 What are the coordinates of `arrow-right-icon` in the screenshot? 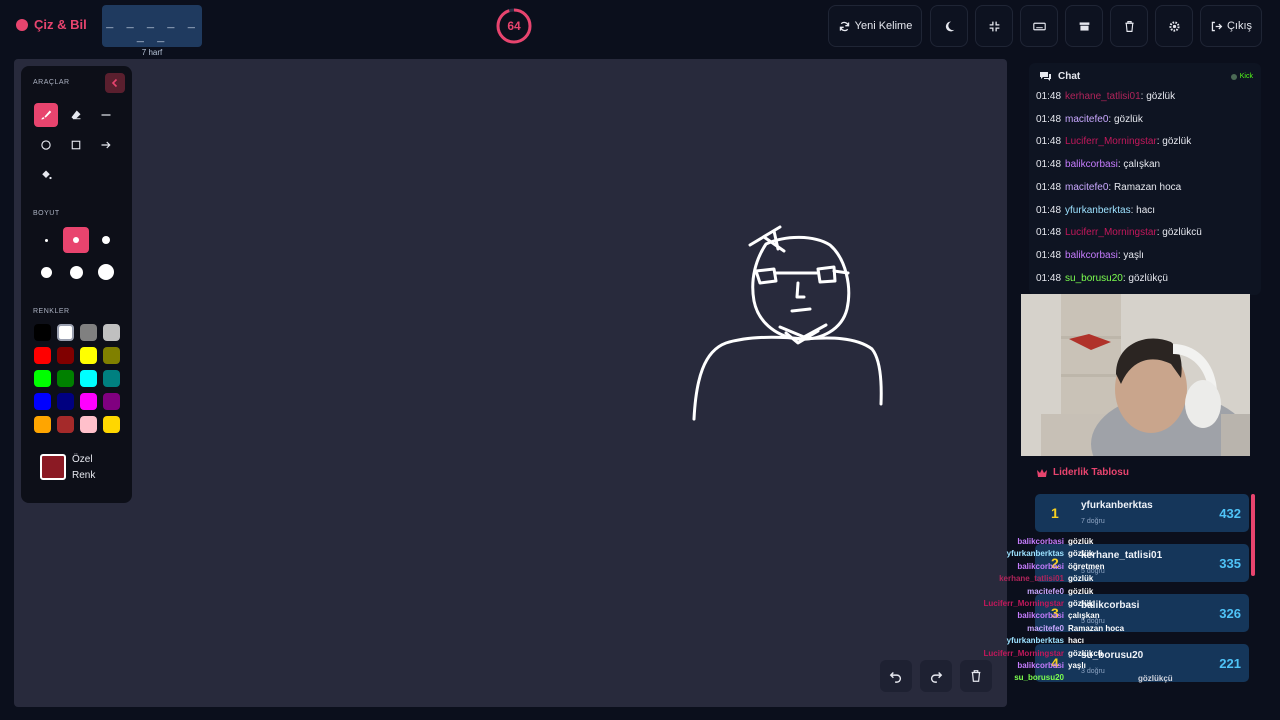 It's located at (106, 145).